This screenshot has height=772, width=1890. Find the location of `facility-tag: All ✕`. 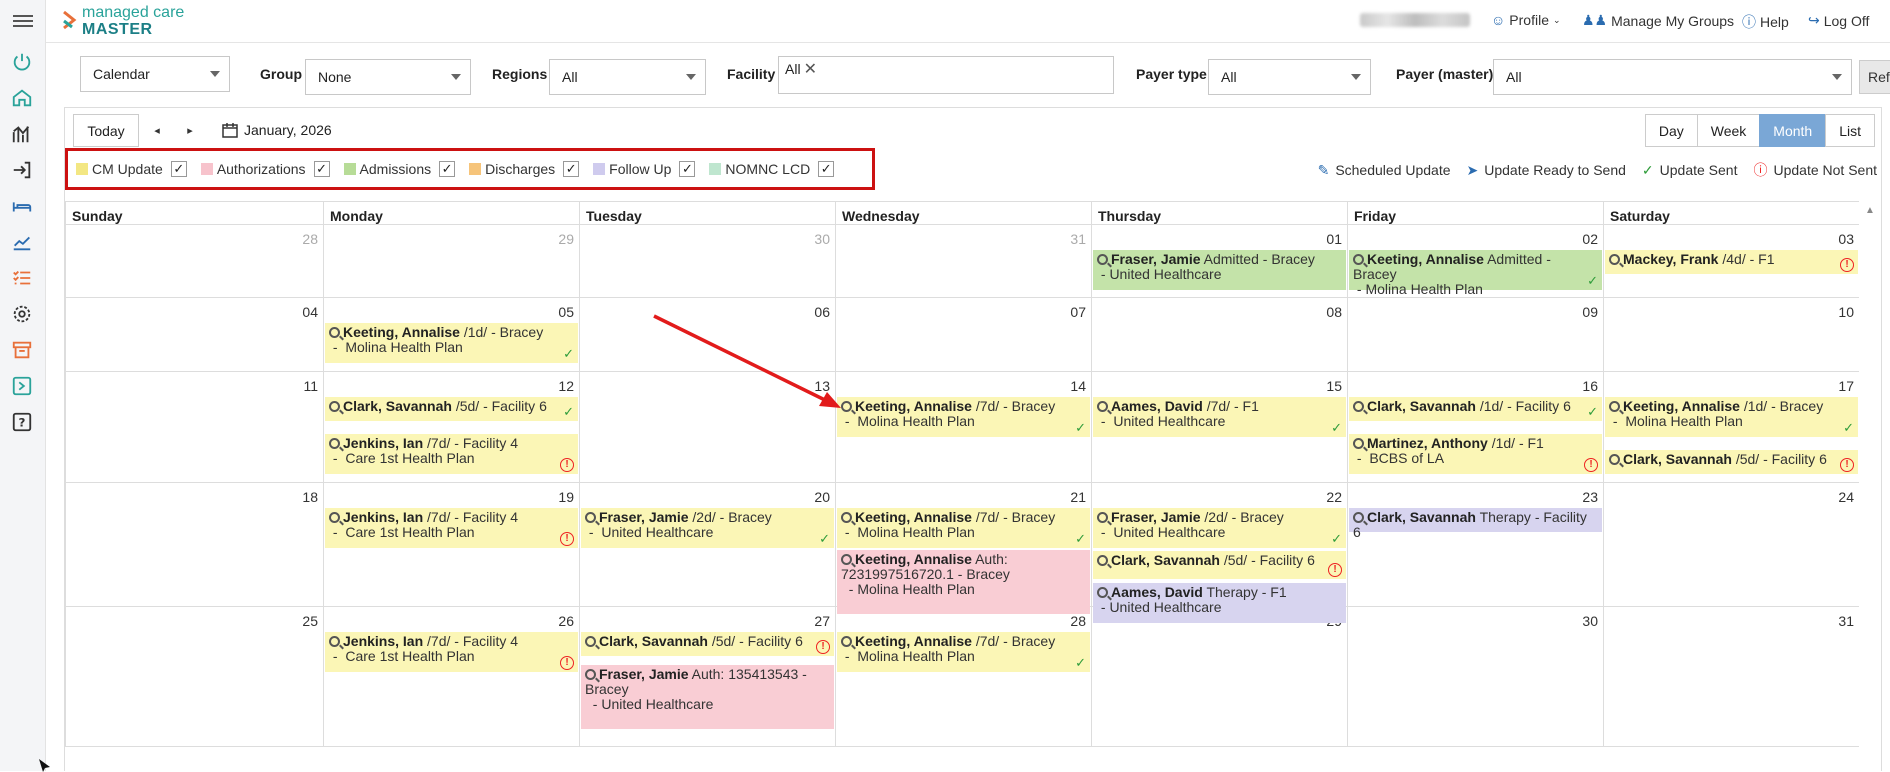

facility-tag: All ✕ is located at coordinates (801, 69).